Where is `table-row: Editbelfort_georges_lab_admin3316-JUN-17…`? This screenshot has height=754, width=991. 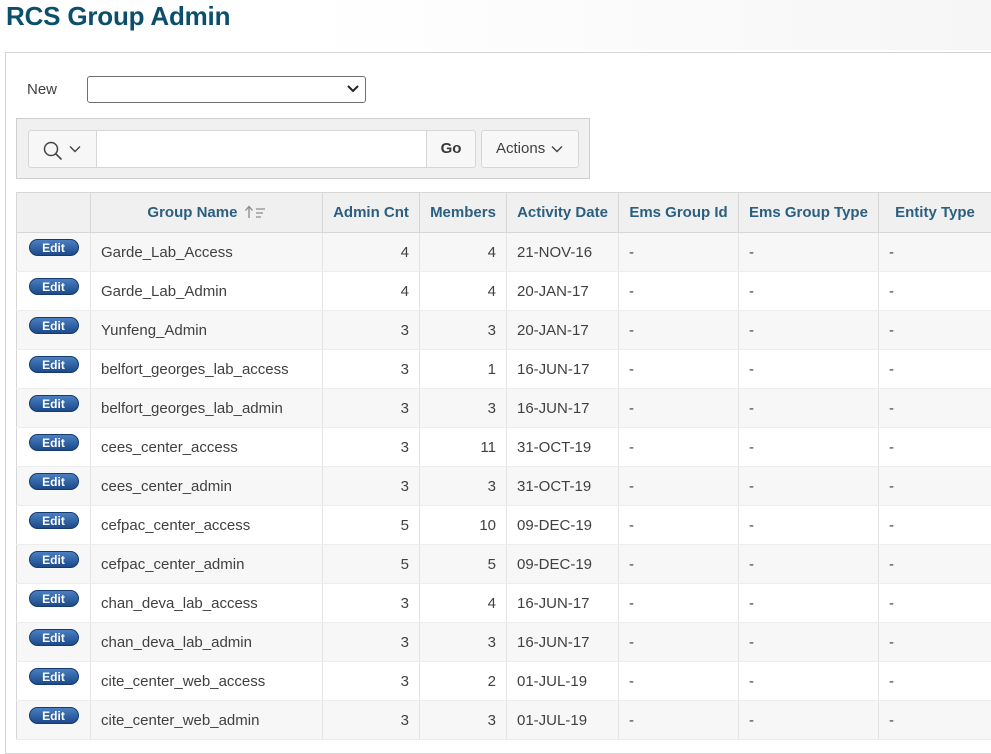 table-row: Editbelfort_georges_lab_admin3316-JUN-17… is located at coordinates (504, 408).